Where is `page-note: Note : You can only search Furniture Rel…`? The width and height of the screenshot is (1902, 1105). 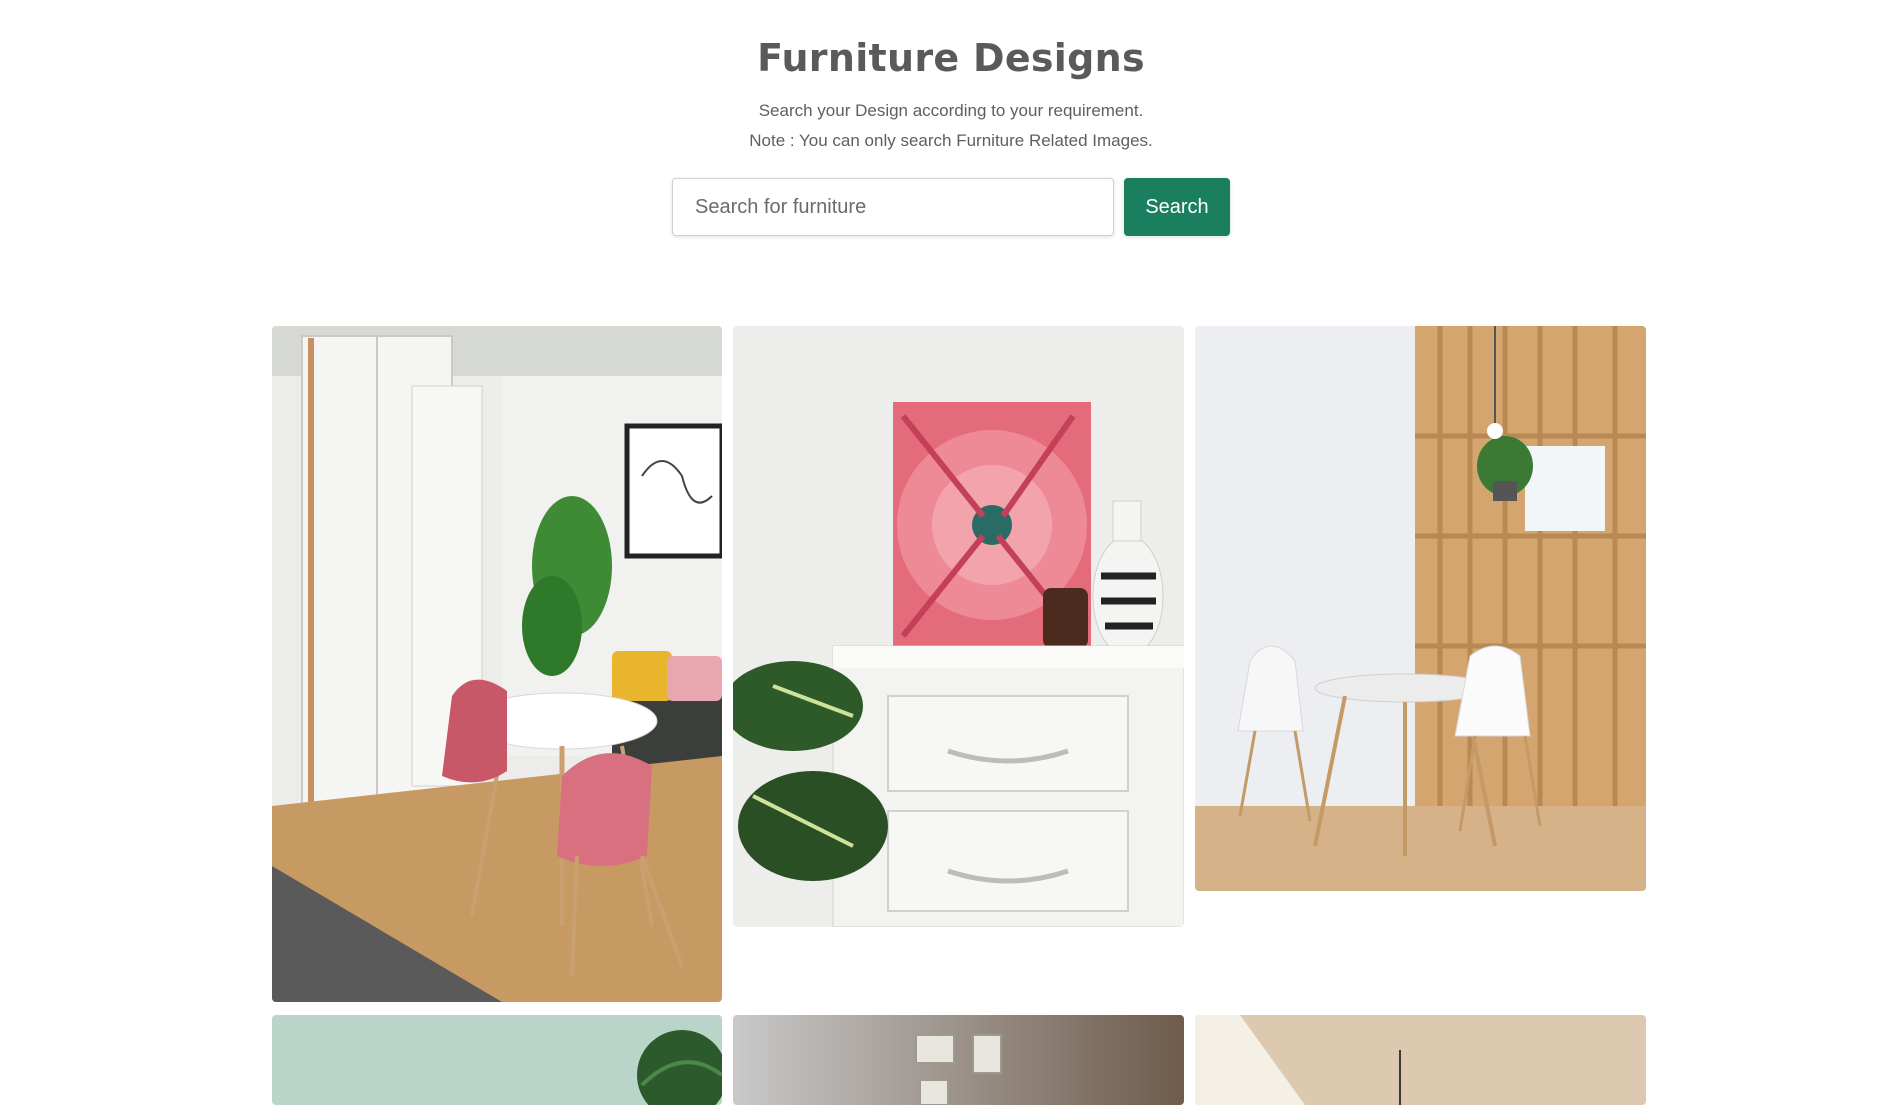 page-note: Note : You can only search Furniture Rel… is located at coordinates (951, 140).